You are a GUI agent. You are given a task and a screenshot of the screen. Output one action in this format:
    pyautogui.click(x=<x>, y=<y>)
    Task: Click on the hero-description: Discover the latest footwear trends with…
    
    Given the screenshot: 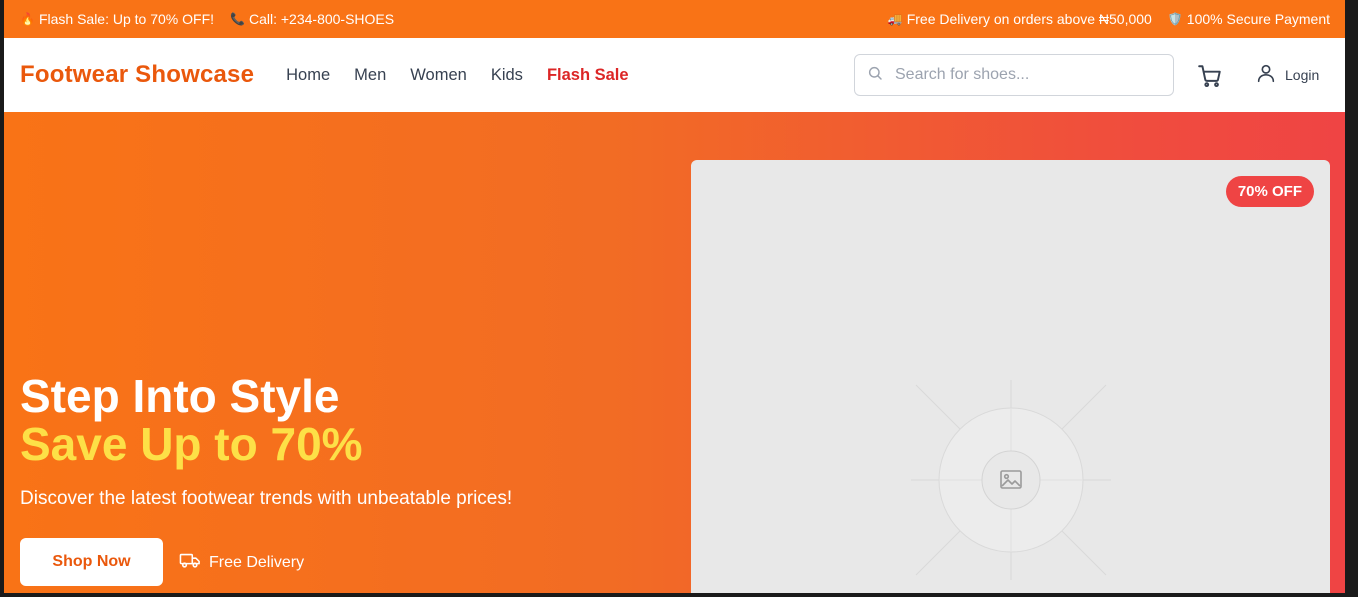 What is the action you would take?
    pyautogui.click(x=266, y=498)
    